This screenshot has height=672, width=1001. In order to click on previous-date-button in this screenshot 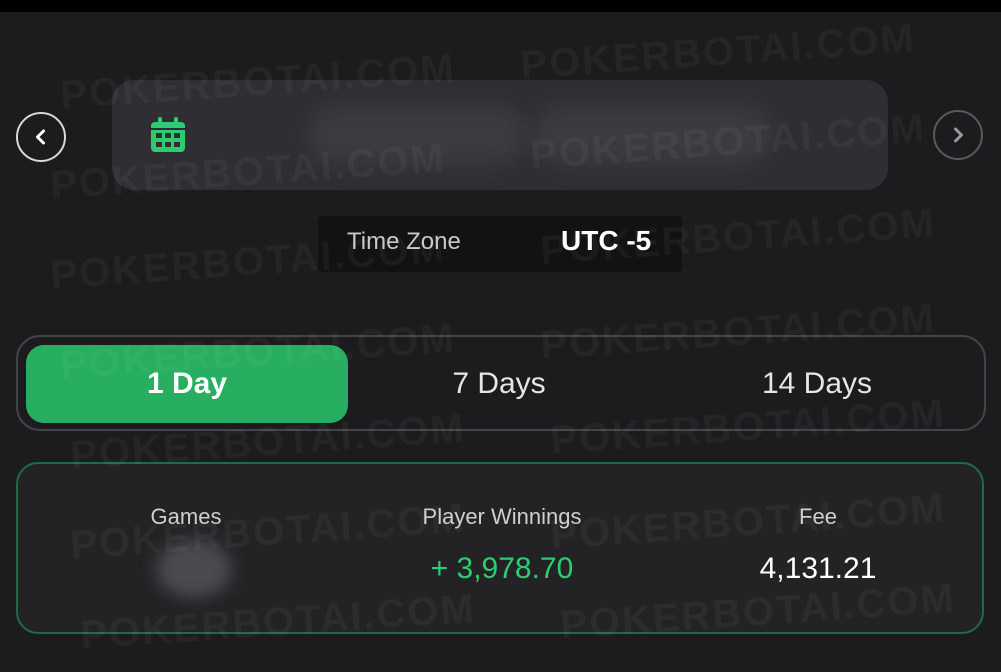, I will do `click(41, 137)`.